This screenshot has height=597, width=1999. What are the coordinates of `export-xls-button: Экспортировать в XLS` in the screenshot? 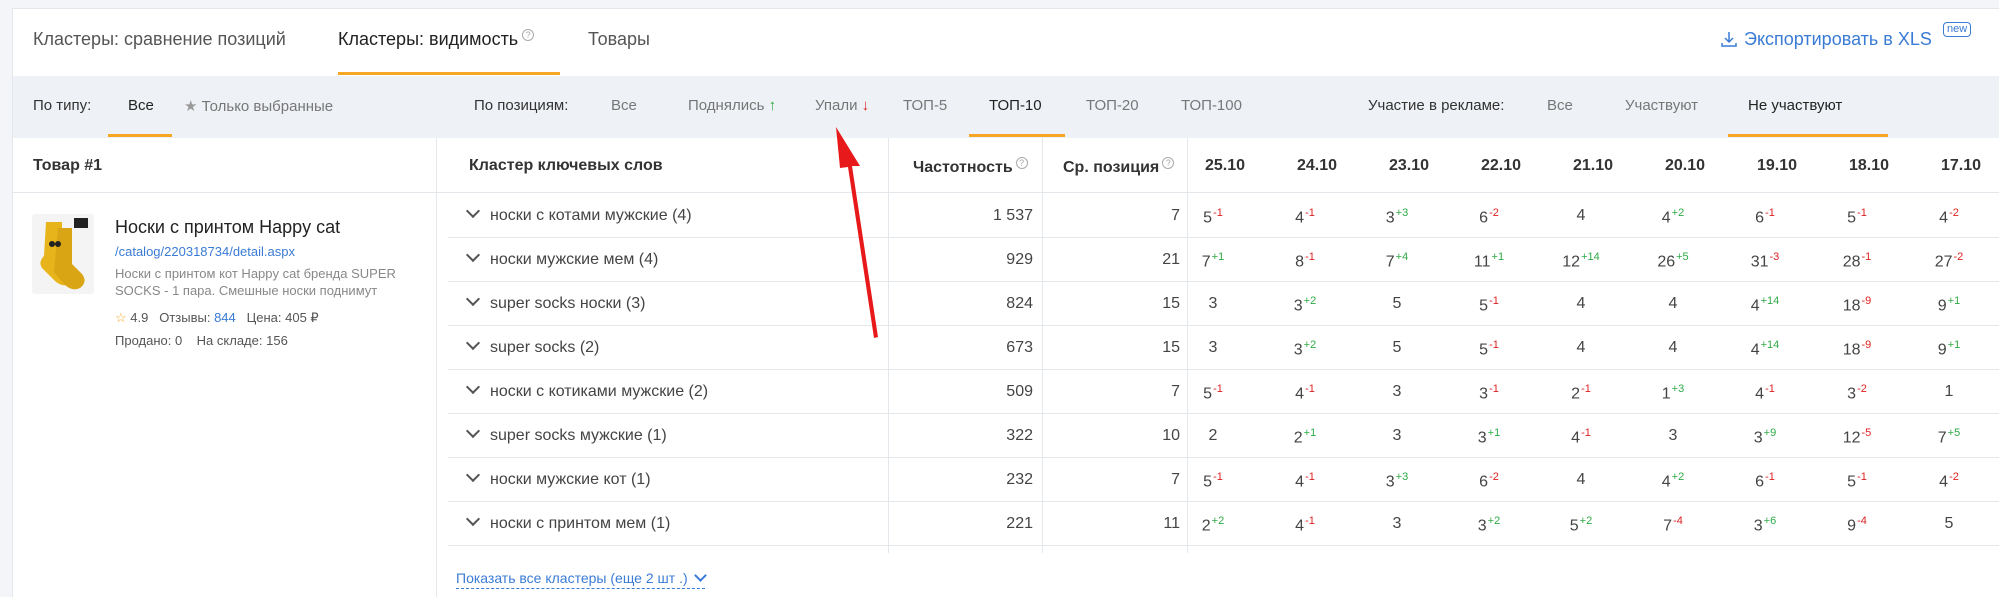 It's located at (1826, 39).